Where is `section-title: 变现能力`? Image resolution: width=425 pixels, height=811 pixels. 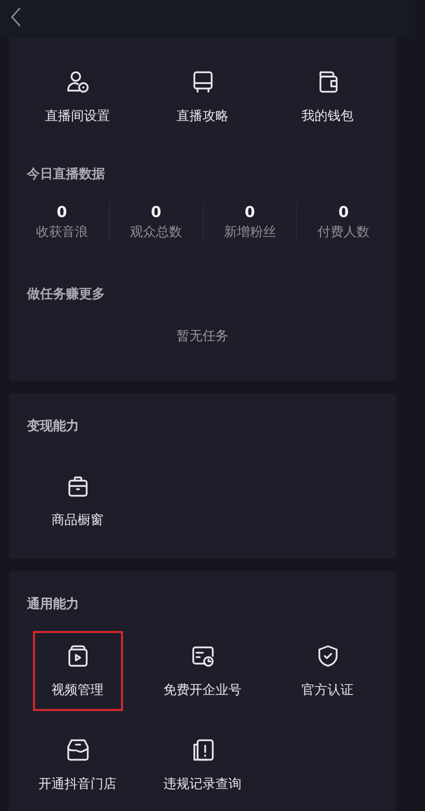 section-title: 变现能力 is located at coordinates (53, 426).